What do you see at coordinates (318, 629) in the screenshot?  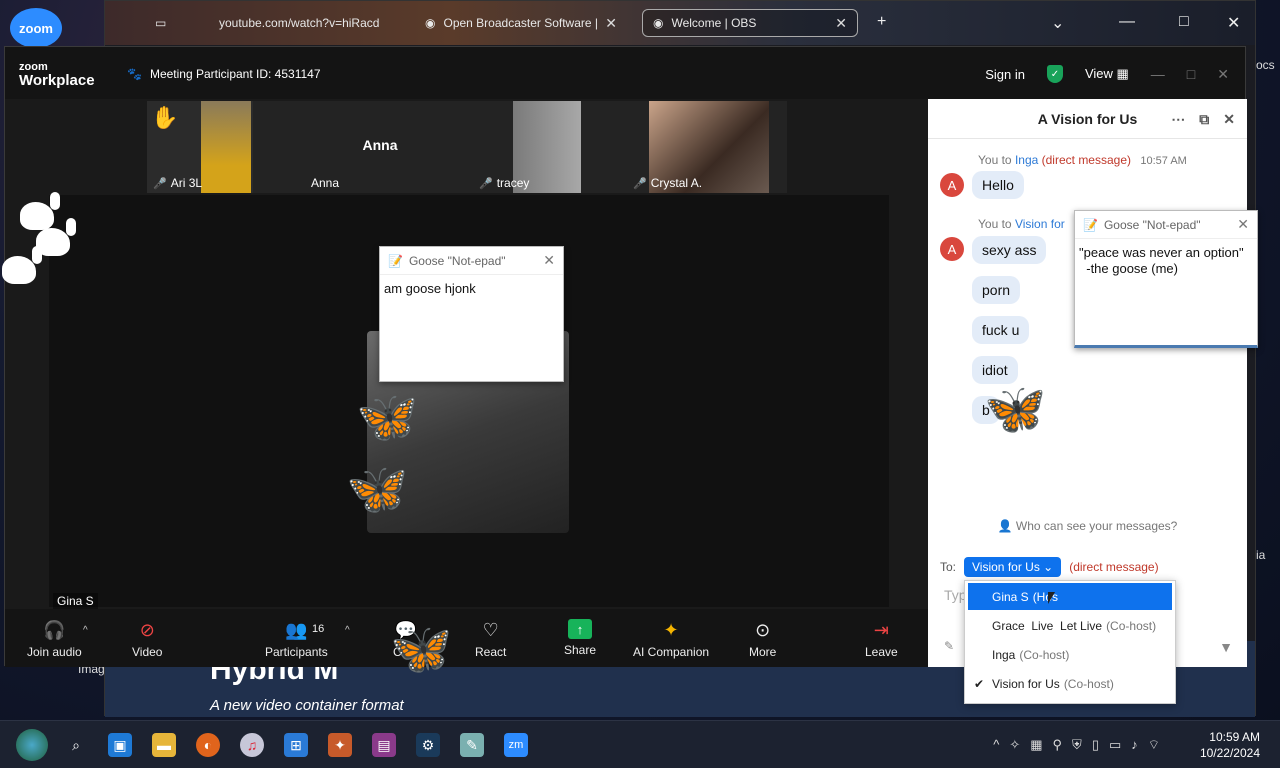 I see `participants-count: 16` at bounding box center [318, 629].